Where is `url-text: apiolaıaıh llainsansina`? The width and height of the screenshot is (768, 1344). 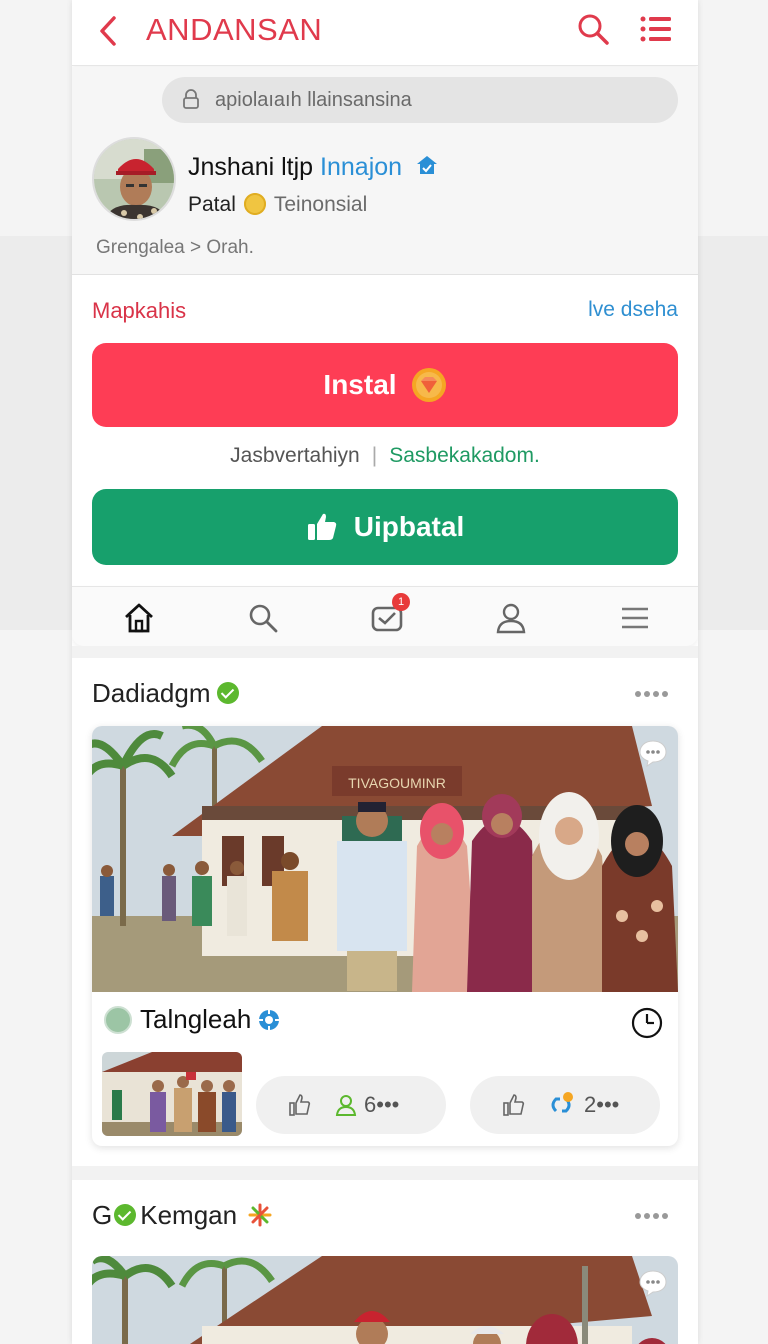 url-text: apiolaıaıh llainsansina is located at coordinates (313, 100).